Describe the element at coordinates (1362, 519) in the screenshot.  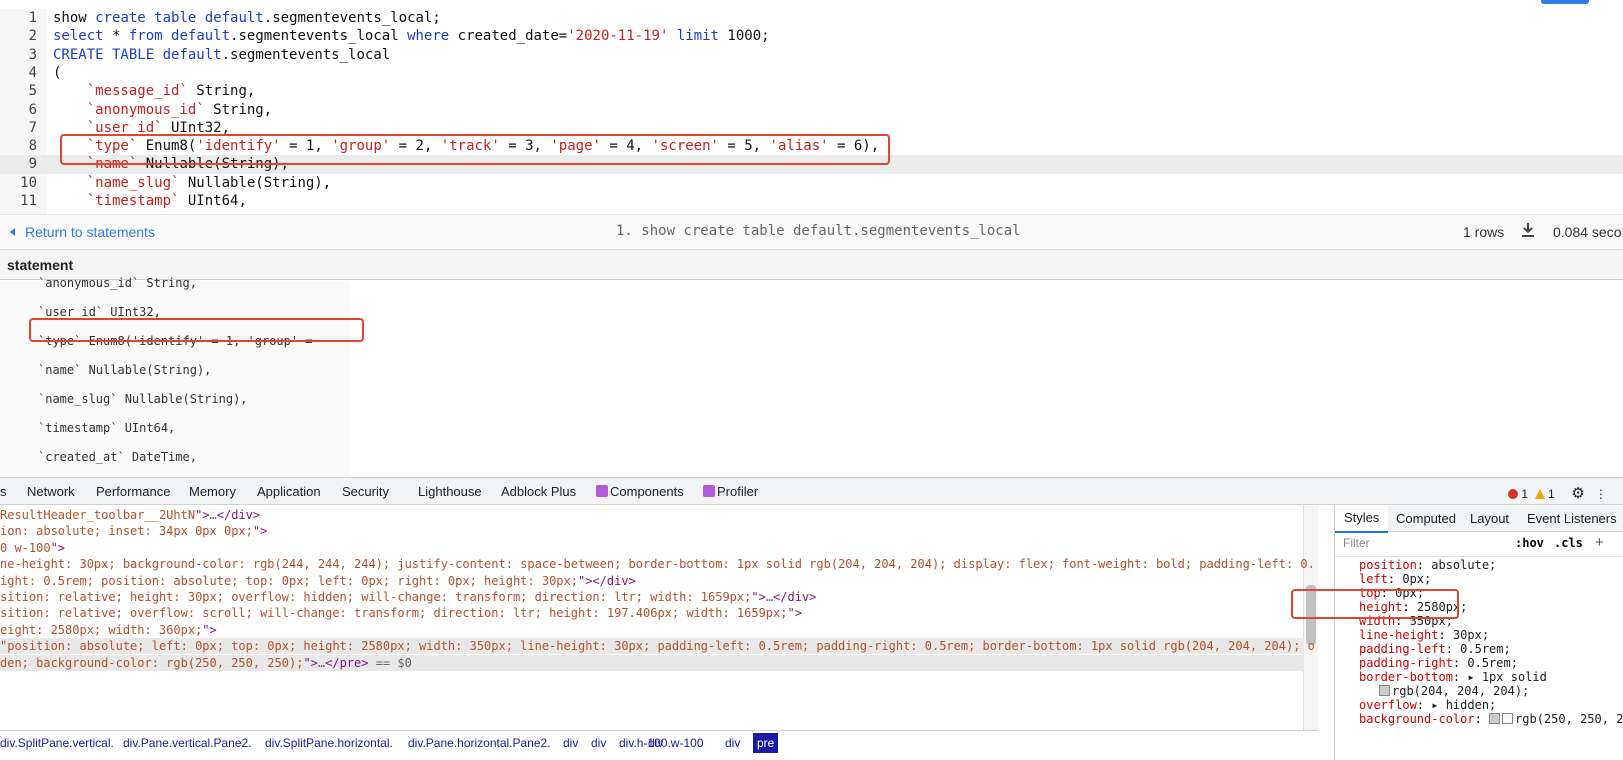
I see `styles-tab-styles: Styles` at that location.